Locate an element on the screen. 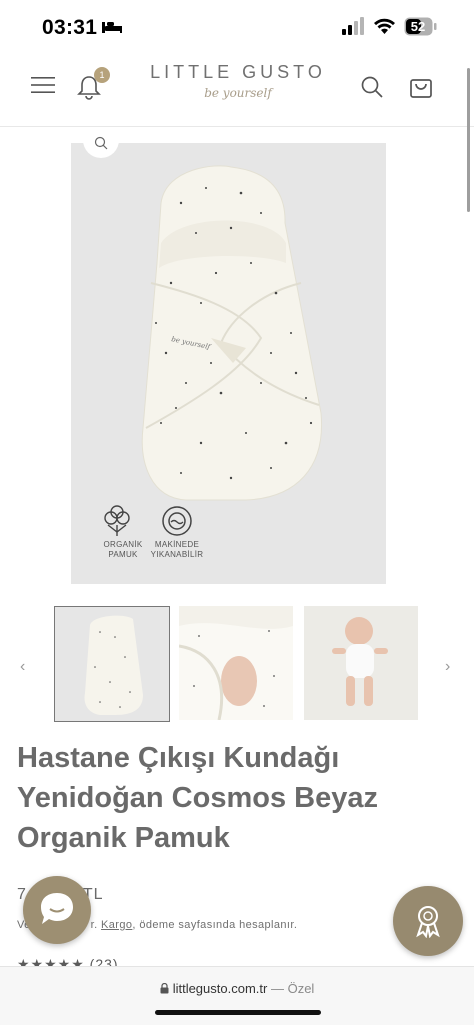 The width and height of the screenshot is (474, 1025). chat-icon is located at coordinates (57, 908).